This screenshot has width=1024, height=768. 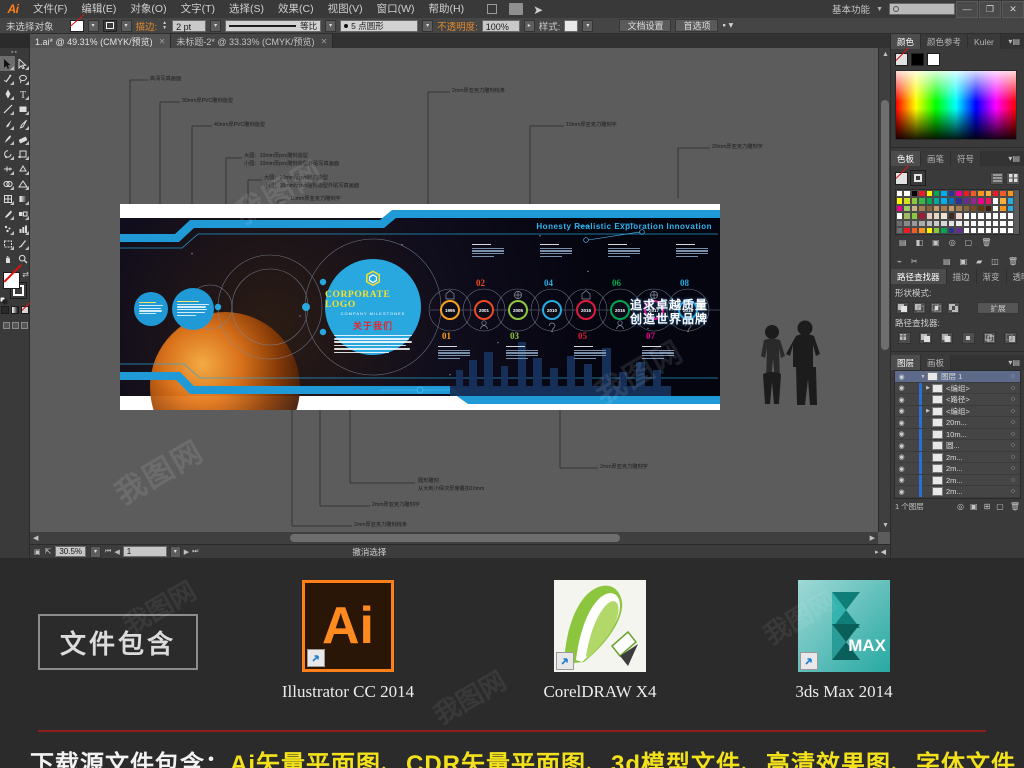 What do you see at coordinates (22, 198) in the screenshot?
I see `gradient-tool` at bounding box center [22, 198].